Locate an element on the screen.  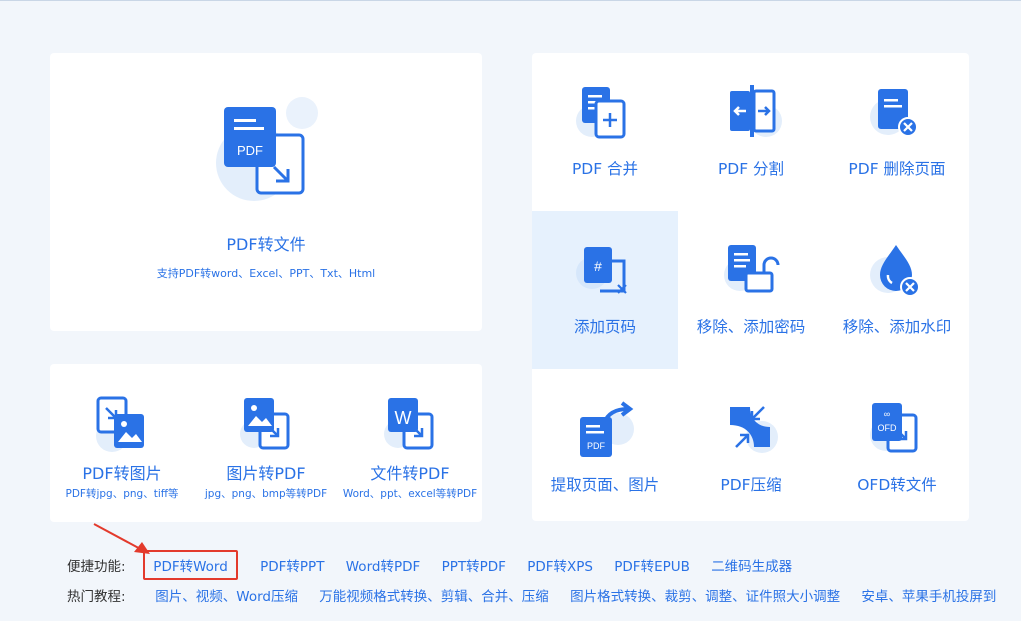
image-to-pdf-subtitle: jpg、png、bmp等转PDF is located at coordinates (266, 494).